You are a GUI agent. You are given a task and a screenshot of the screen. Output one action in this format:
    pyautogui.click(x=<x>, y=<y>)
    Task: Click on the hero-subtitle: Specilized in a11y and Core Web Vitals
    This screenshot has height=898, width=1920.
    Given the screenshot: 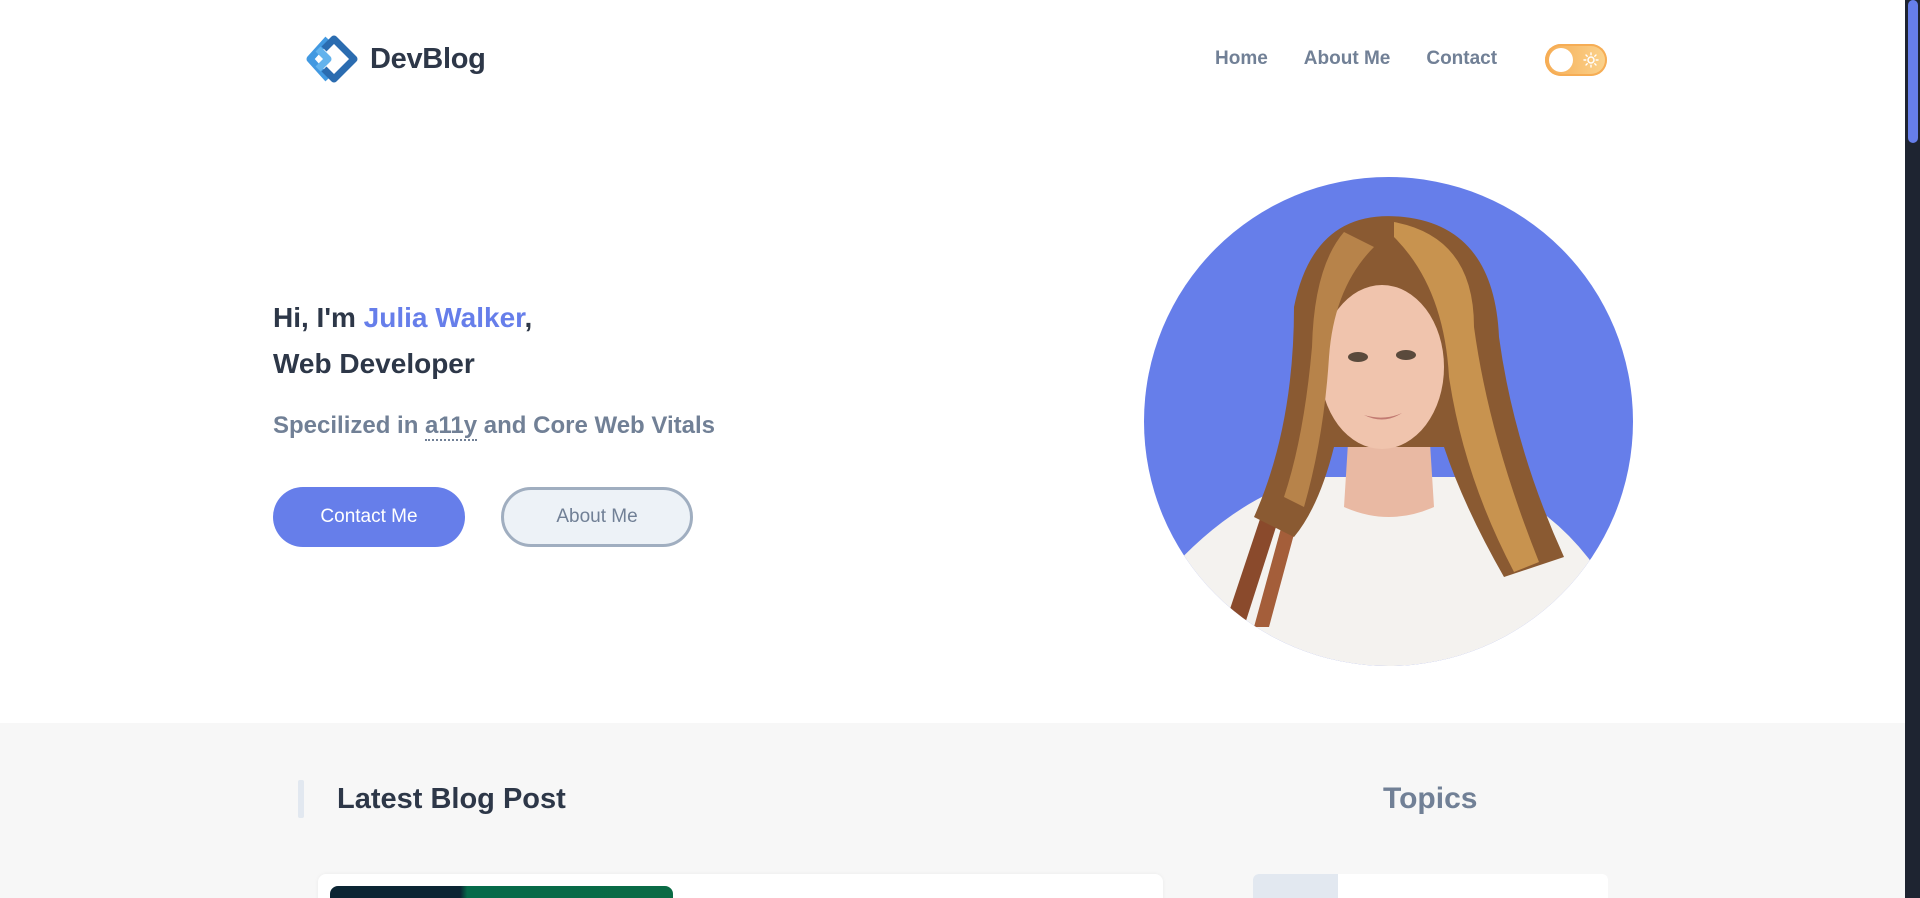 What is the action you would take?
    pyautogui.click(x=494, y=426)
    